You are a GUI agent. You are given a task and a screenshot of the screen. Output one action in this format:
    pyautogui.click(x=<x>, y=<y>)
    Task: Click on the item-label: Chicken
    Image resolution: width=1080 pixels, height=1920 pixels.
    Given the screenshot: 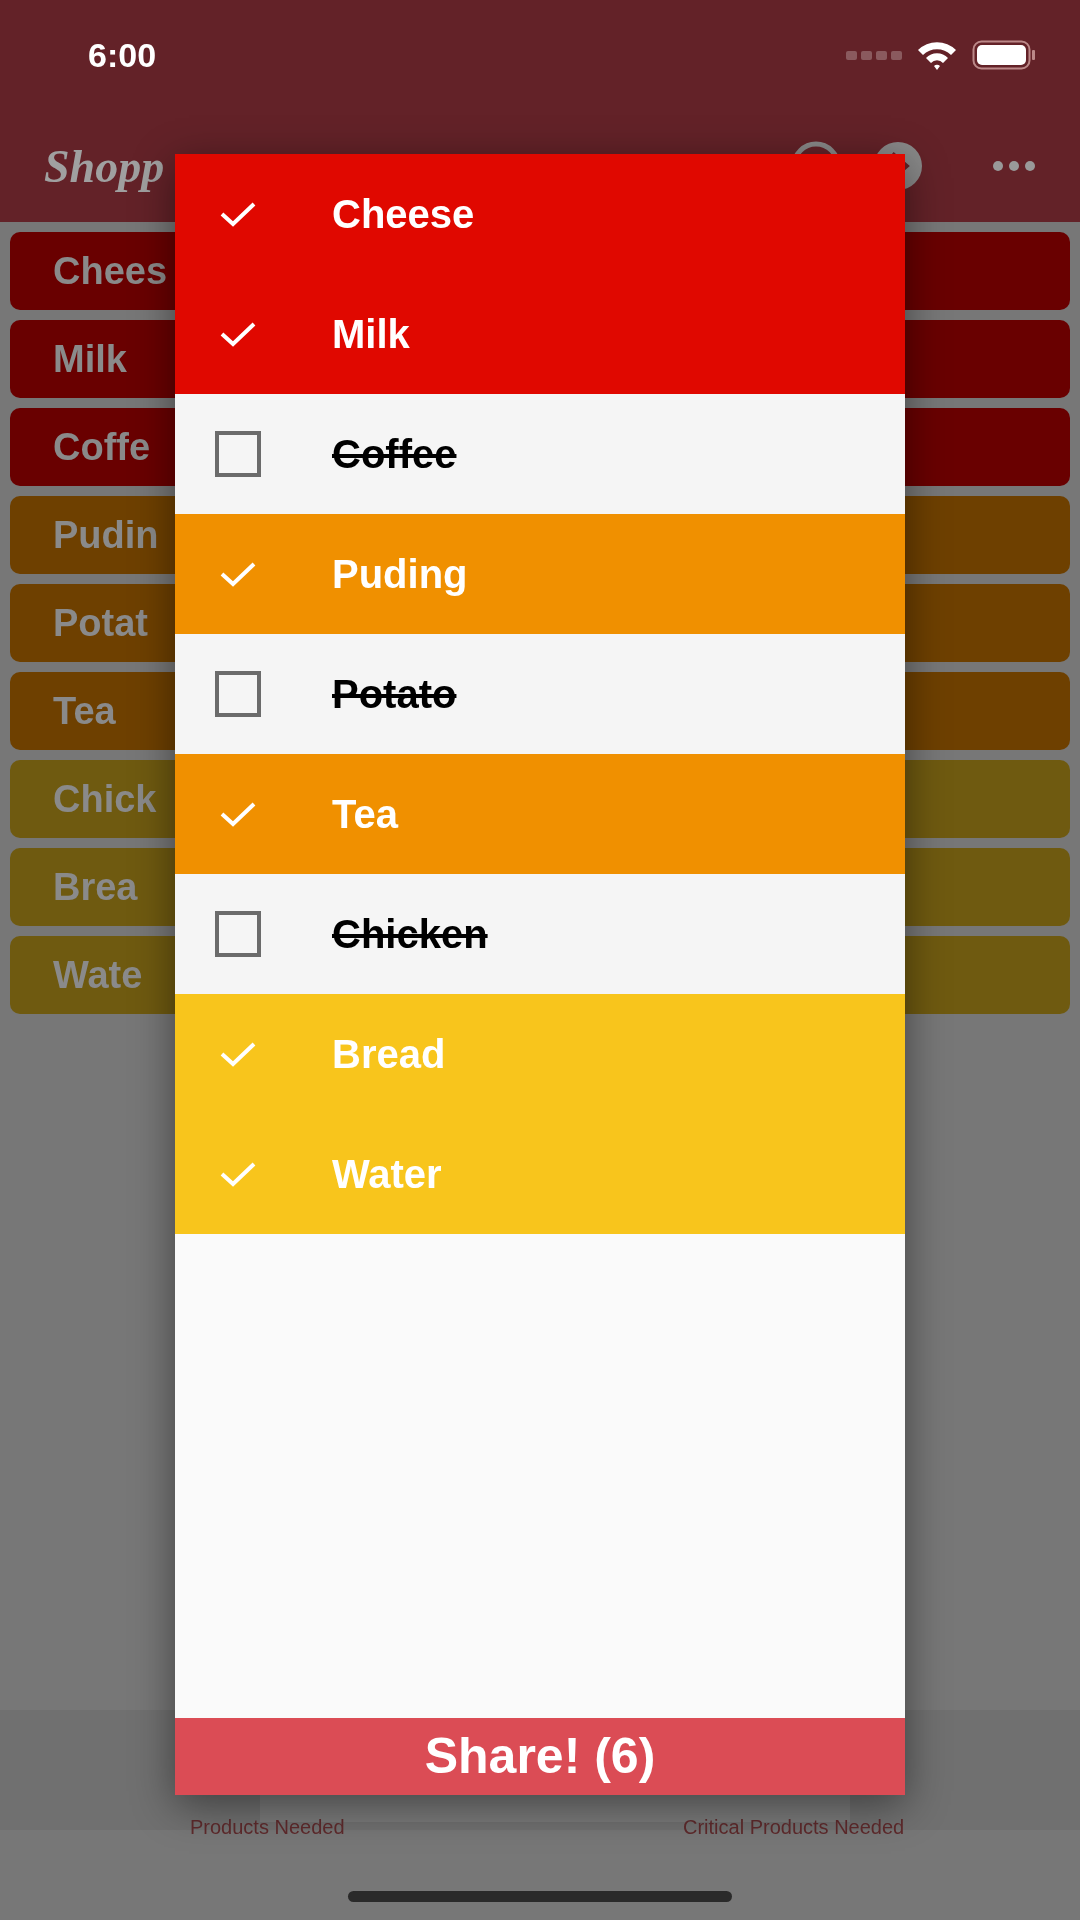 What is the action you would take?
    pyautogui.click(x=410, y=934)
    